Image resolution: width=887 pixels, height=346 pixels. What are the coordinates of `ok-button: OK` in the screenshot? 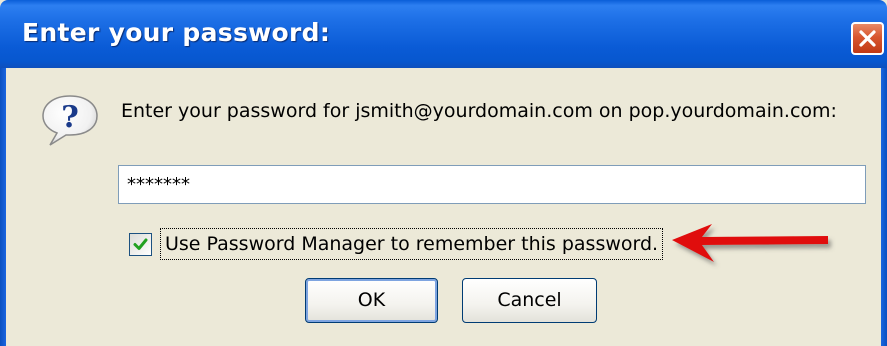 It's located at (371, 300).